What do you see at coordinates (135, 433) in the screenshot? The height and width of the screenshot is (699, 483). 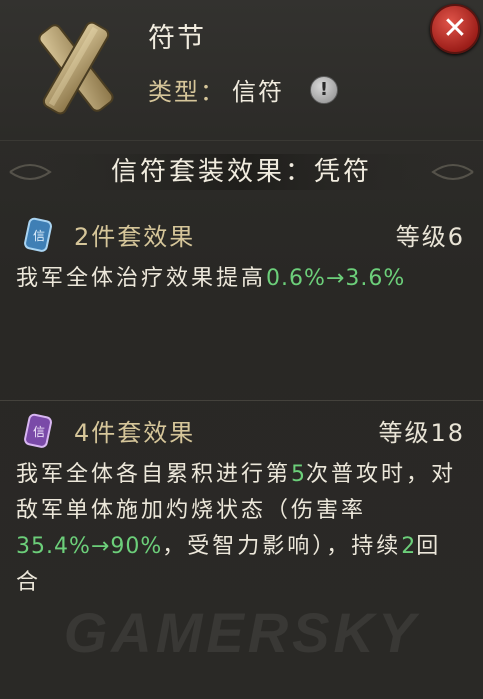 I see `effect-title: 4件套效果` at bounding box center [135, 433].